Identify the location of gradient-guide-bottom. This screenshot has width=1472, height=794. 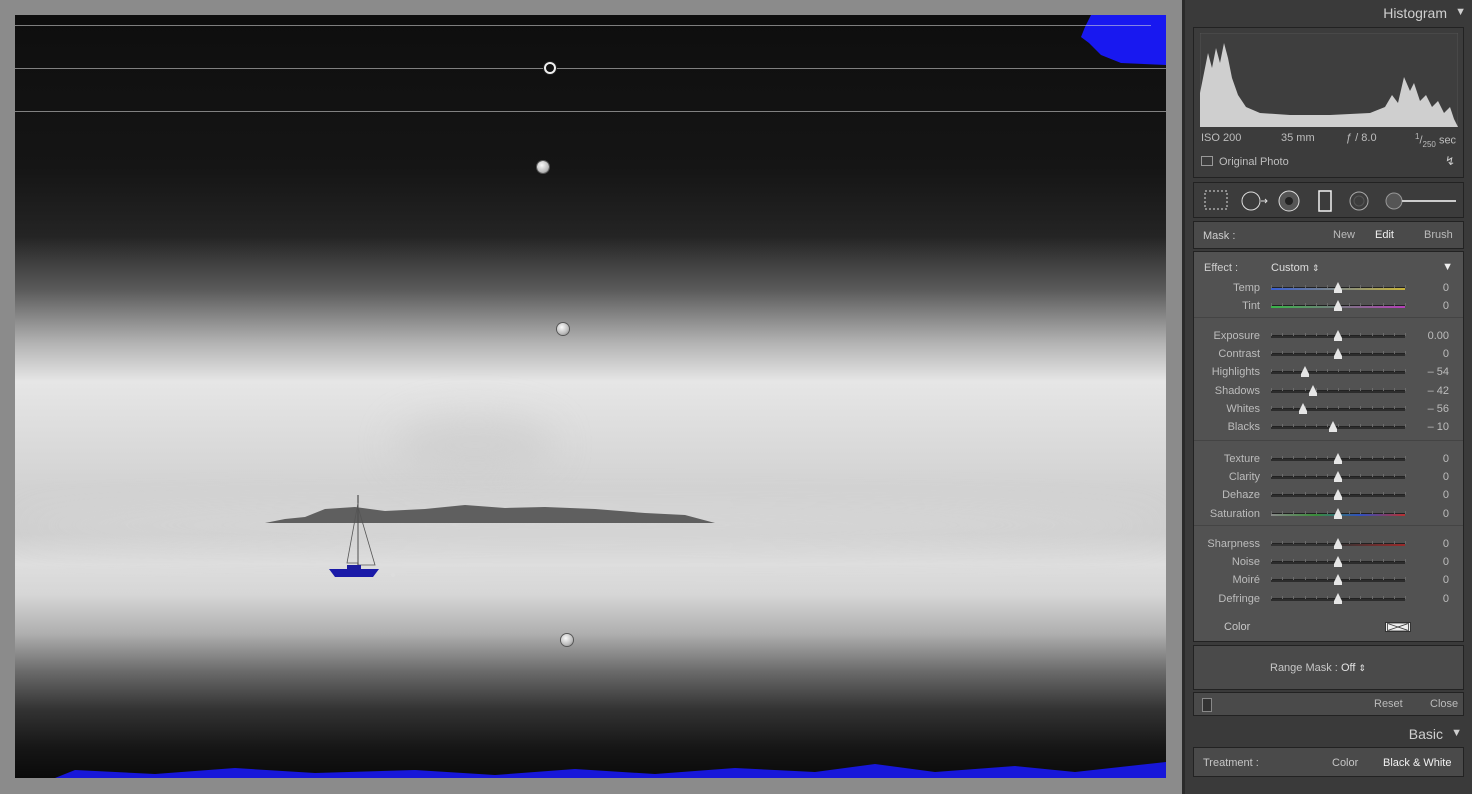
(590, 111).